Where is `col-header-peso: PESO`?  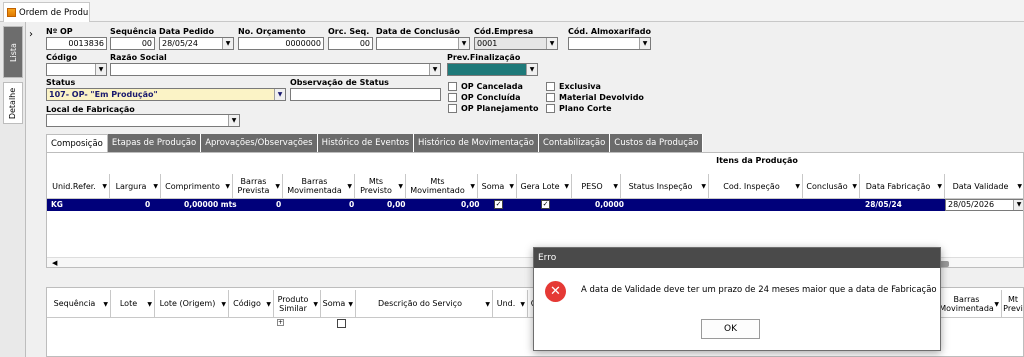 col-header-peso: PESO is located at coordinates (596, 186).